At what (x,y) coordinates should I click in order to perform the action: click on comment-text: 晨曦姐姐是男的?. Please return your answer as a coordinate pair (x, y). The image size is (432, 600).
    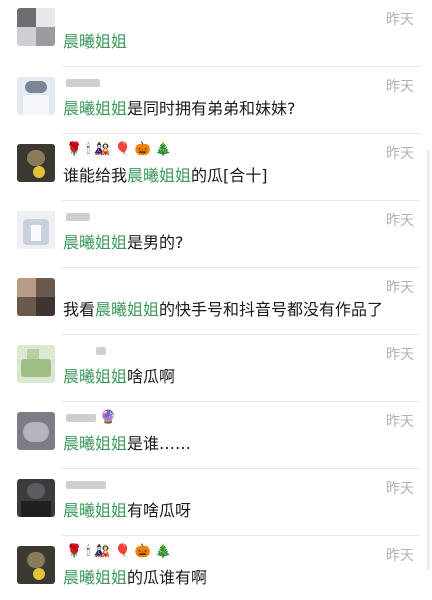
    Looking at the image, I should click on (123, 242).